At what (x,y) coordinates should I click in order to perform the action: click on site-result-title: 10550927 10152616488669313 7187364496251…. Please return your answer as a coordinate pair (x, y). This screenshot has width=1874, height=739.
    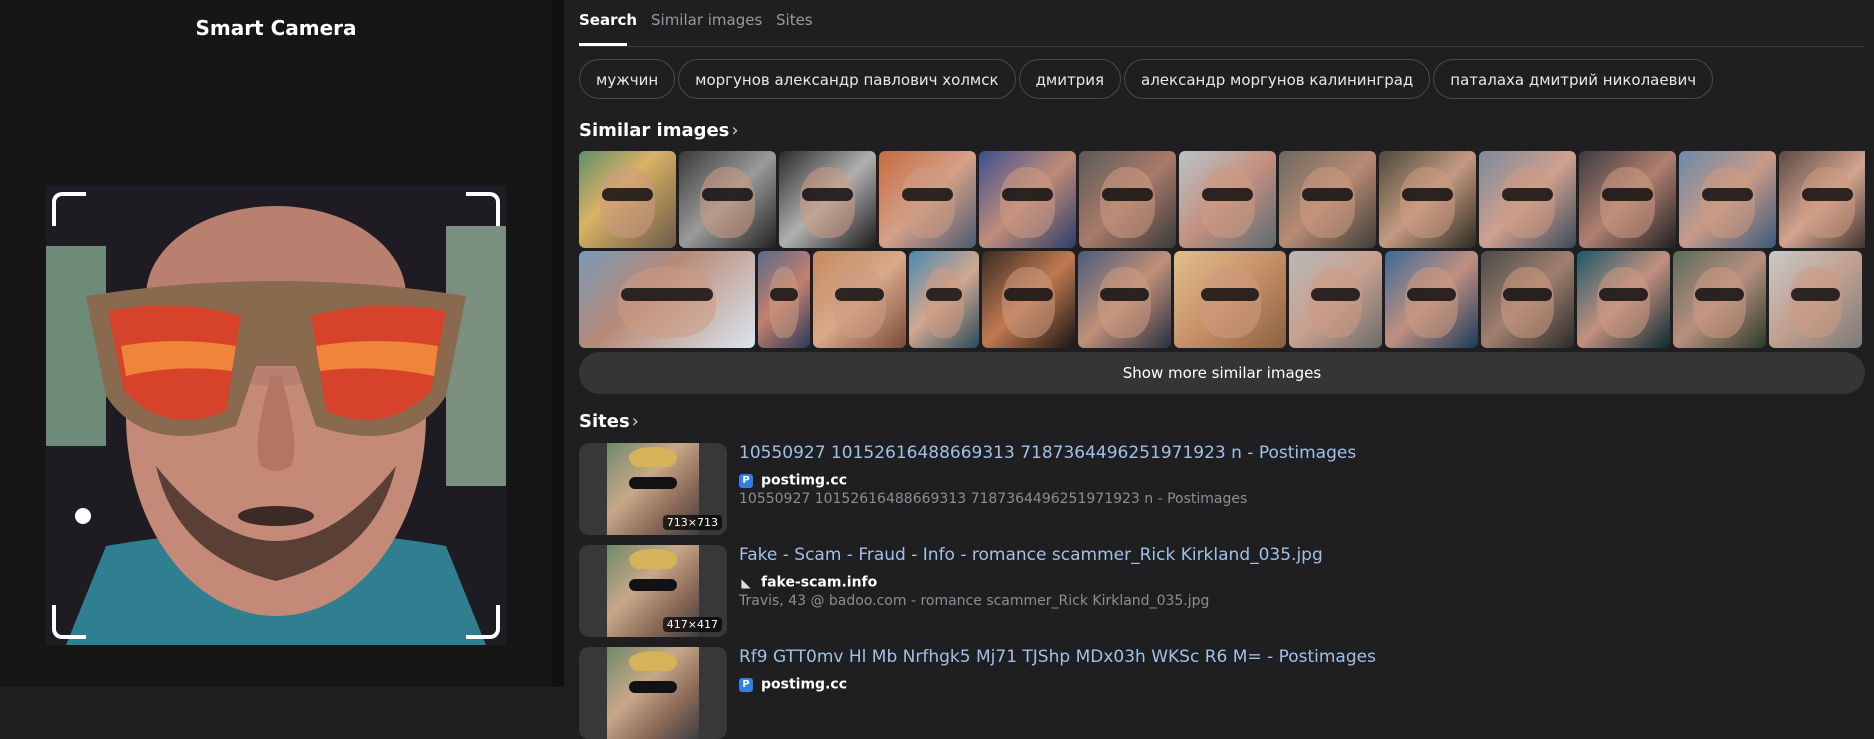
    Looking at the image, I should click on (1047, 453).